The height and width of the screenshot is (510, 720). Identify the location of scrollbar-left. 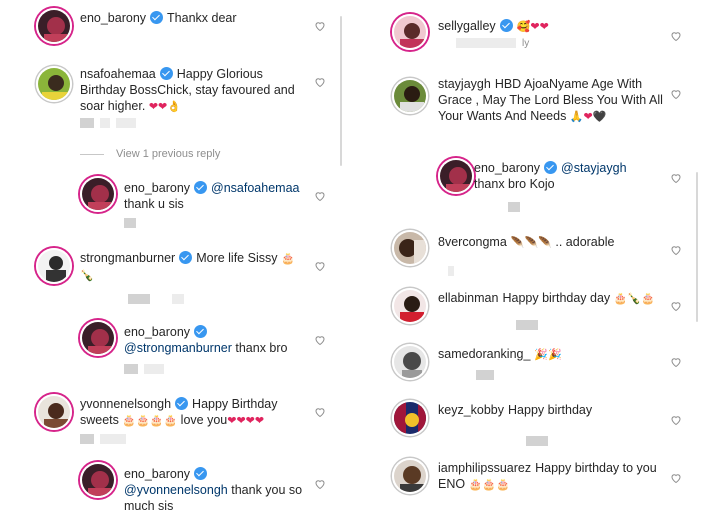
(341, 91).